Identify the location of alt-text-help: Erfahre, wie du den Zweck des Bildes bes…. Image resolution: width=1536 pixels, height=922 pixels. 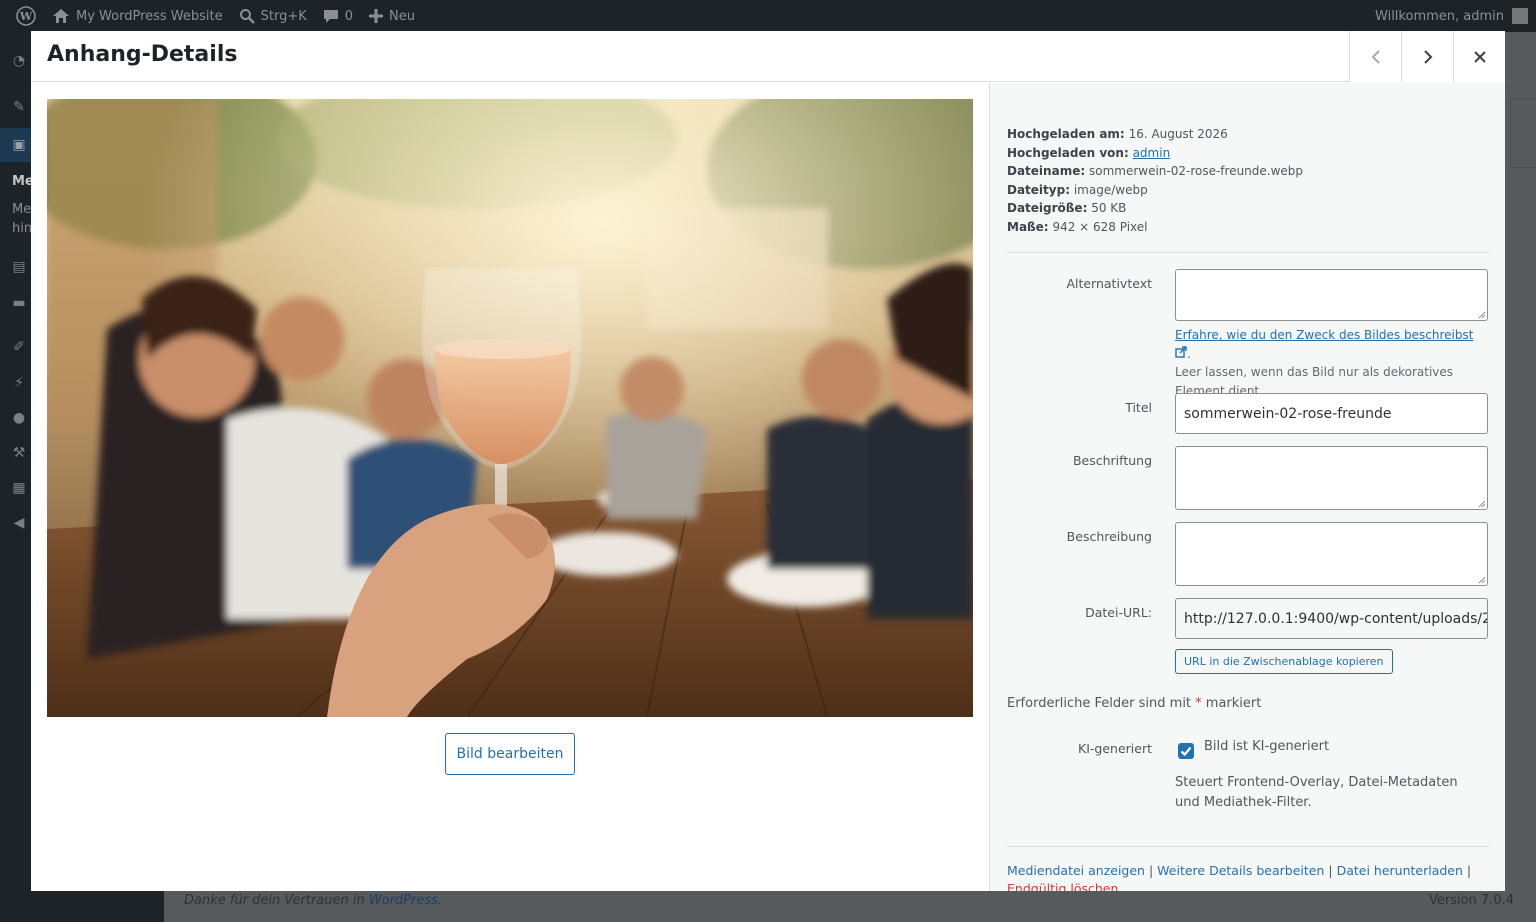
(1330, 363).